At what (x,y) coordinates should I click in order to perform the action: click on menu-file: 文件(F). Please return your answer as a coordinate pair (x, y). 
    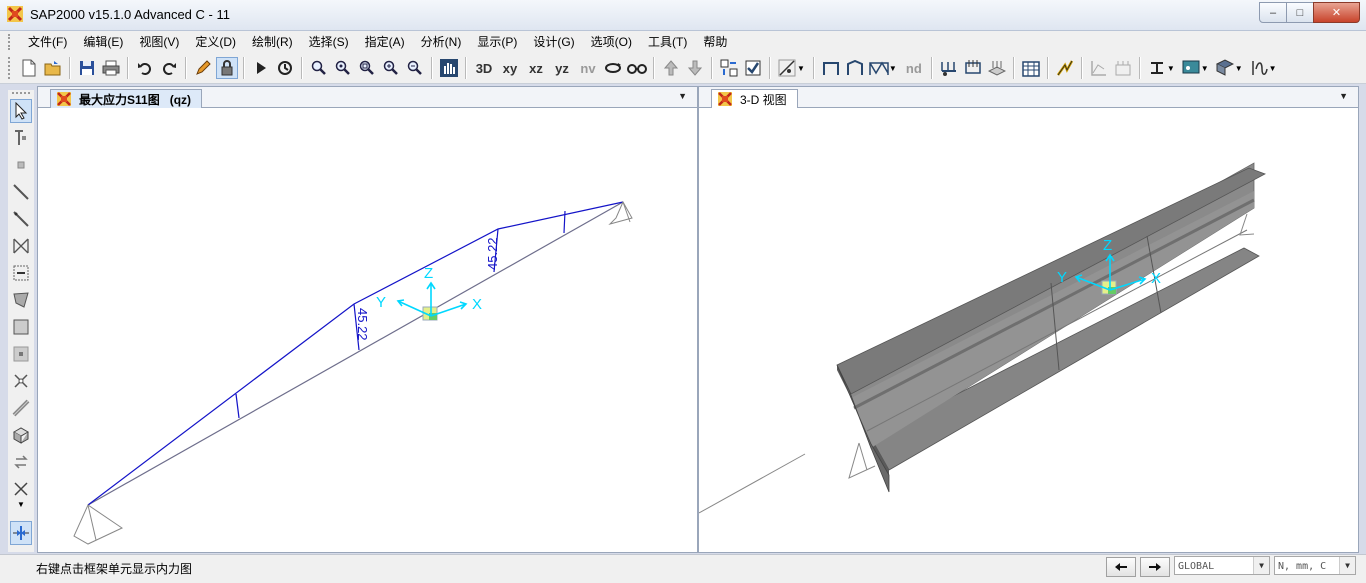
    Looking at the image, I should click on (47, 42).